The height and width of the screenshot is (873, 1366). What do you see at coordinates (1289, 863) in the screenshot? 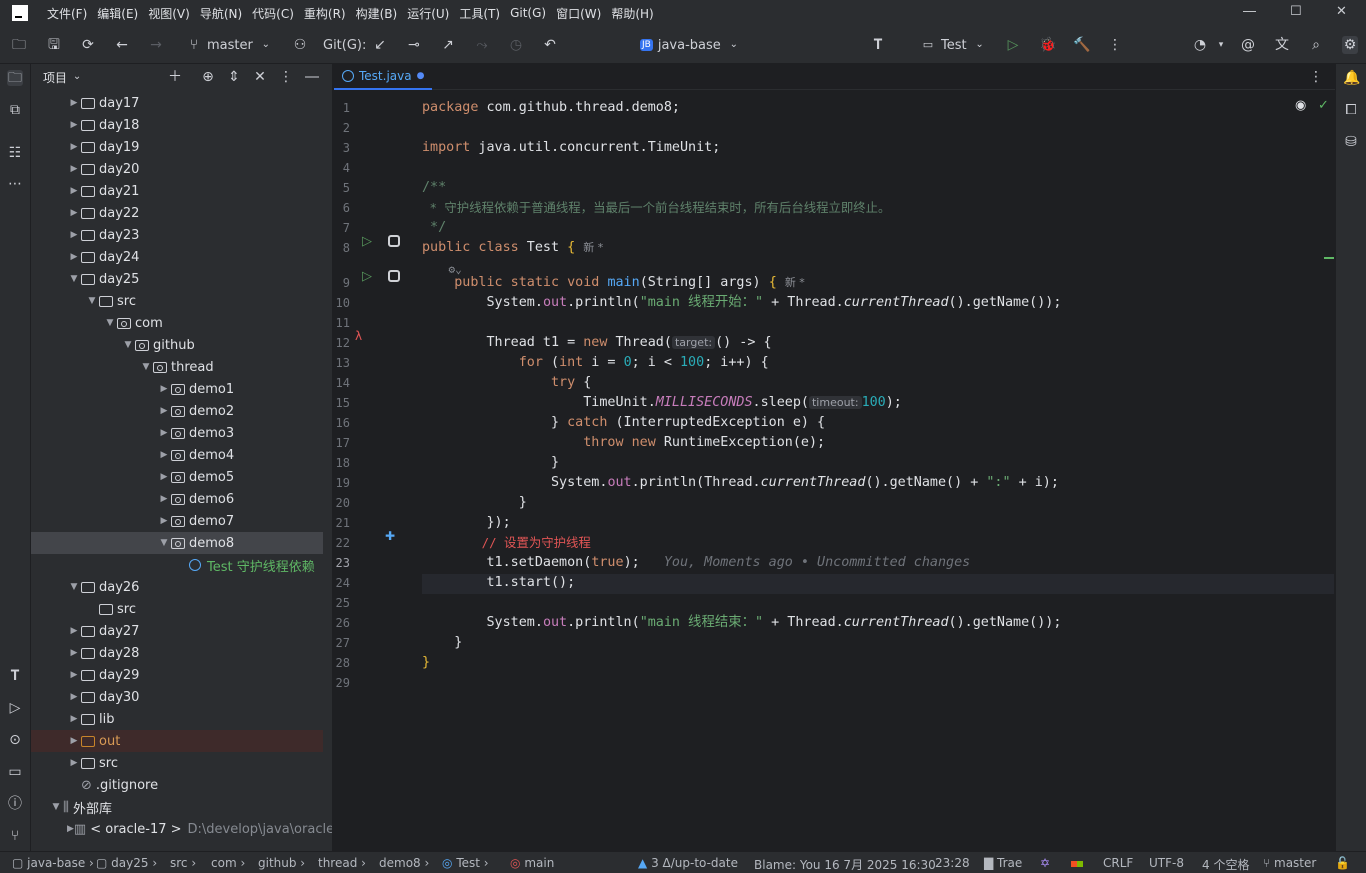
I see `git-branch-status: ⑂ master` at bounding box center [1289, 863].